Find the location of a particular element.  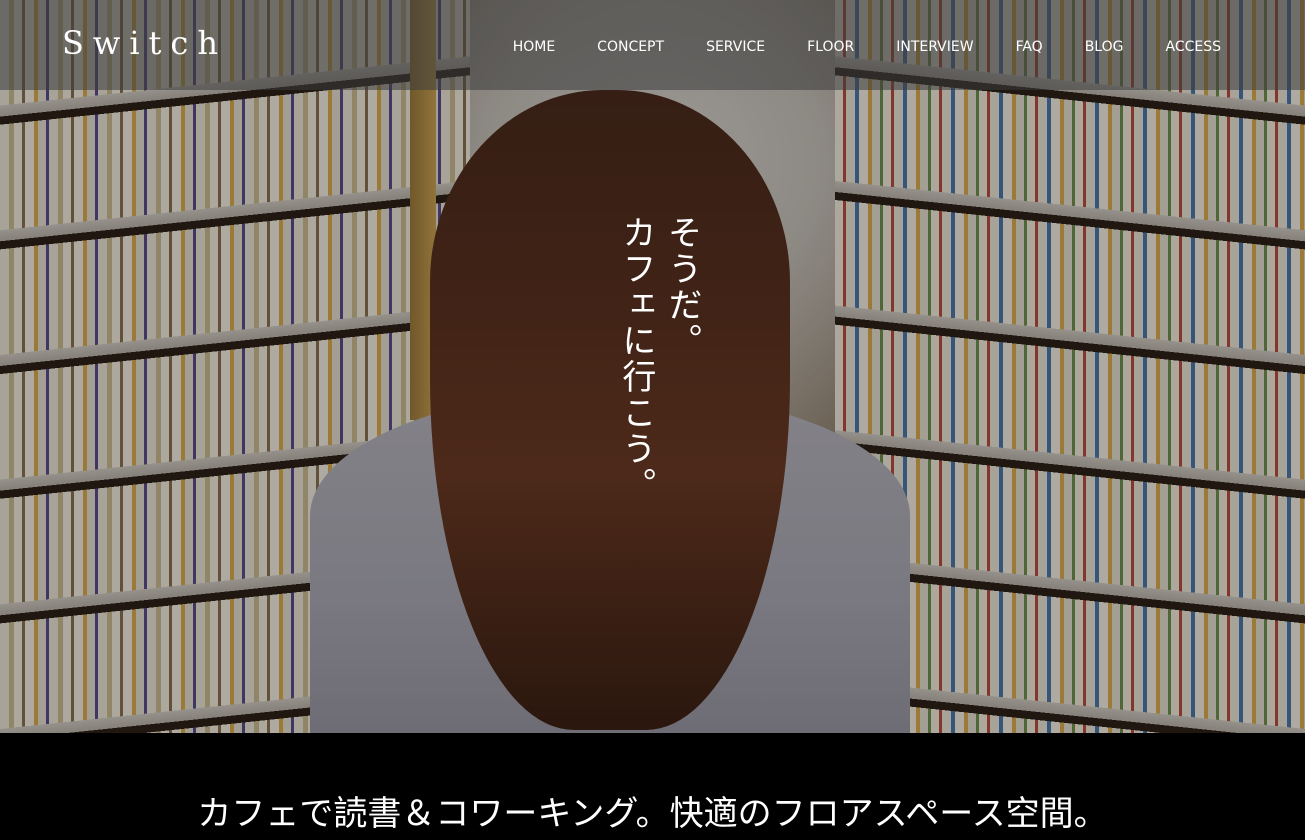

nav-link-concept: CONCEPT is located at coordinates (630, 47).